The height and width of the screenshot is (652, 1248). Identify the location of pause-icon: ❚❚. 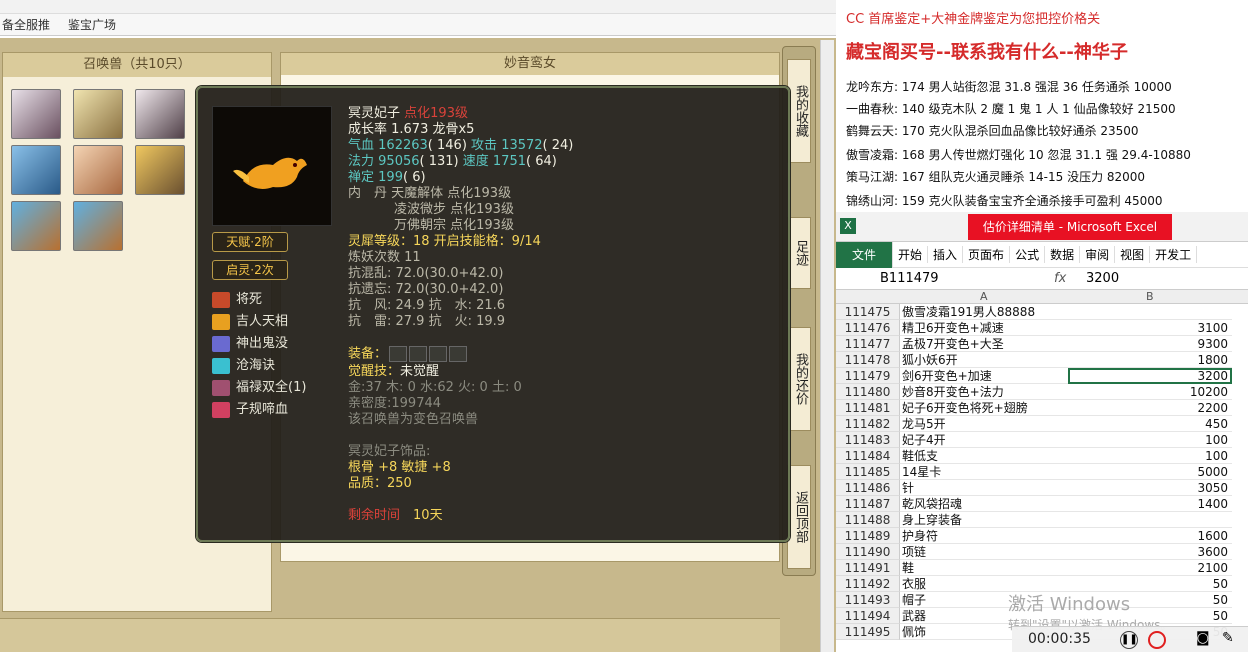
(1129, 640).